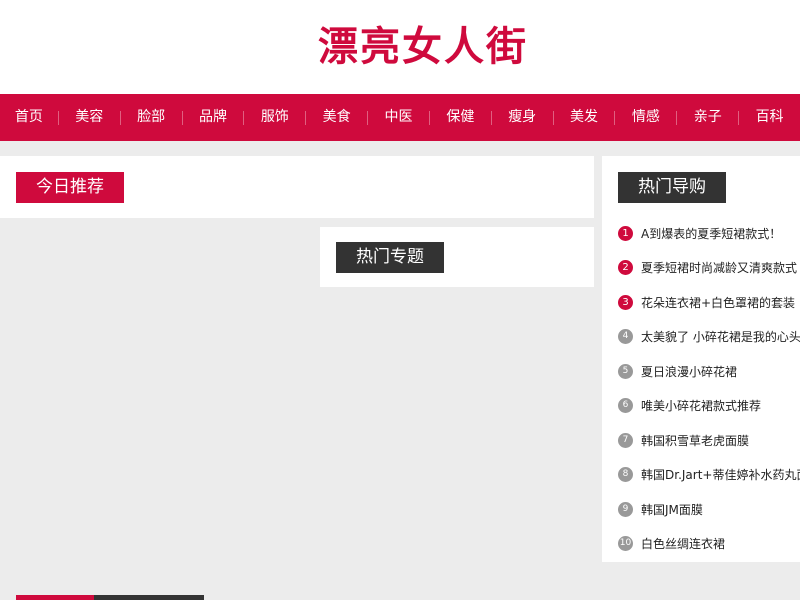  I want to click on hot-list-item: 10 白色丝绸连衣裙, so click(709, 544).